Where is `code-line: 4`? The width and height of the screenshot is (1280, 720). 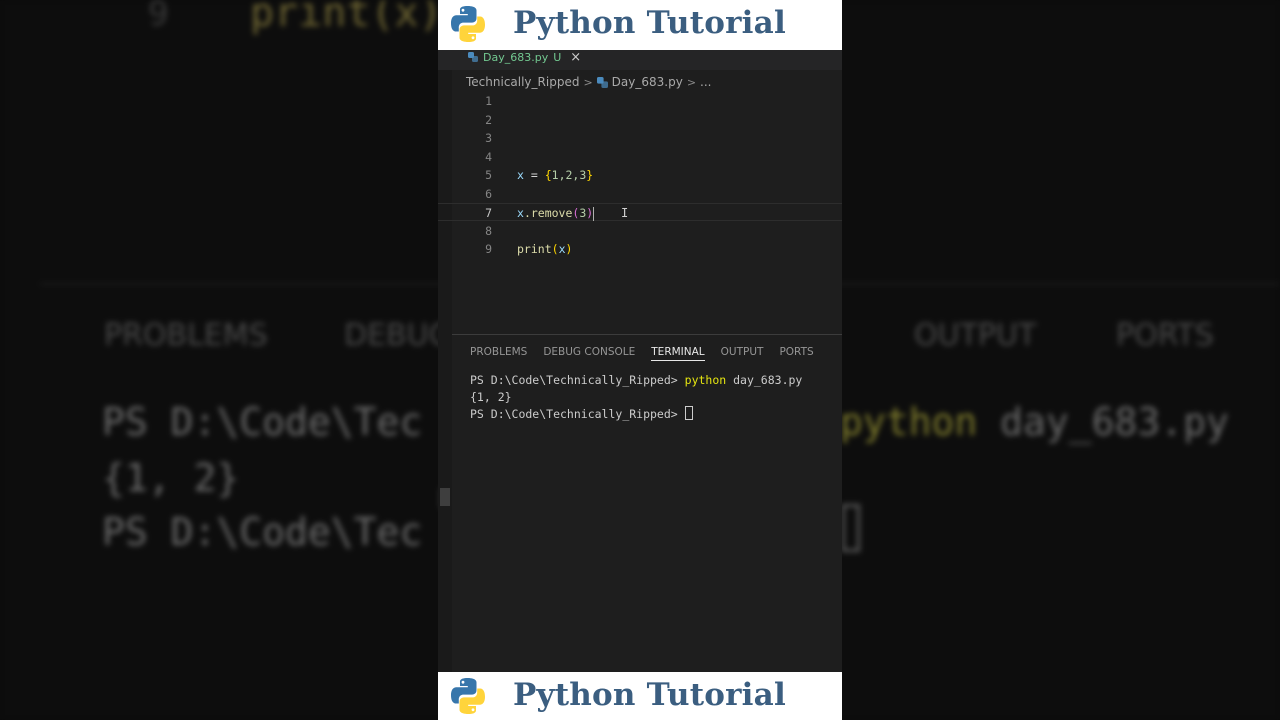 code-line: 4 is located at coordinates (640, 157).